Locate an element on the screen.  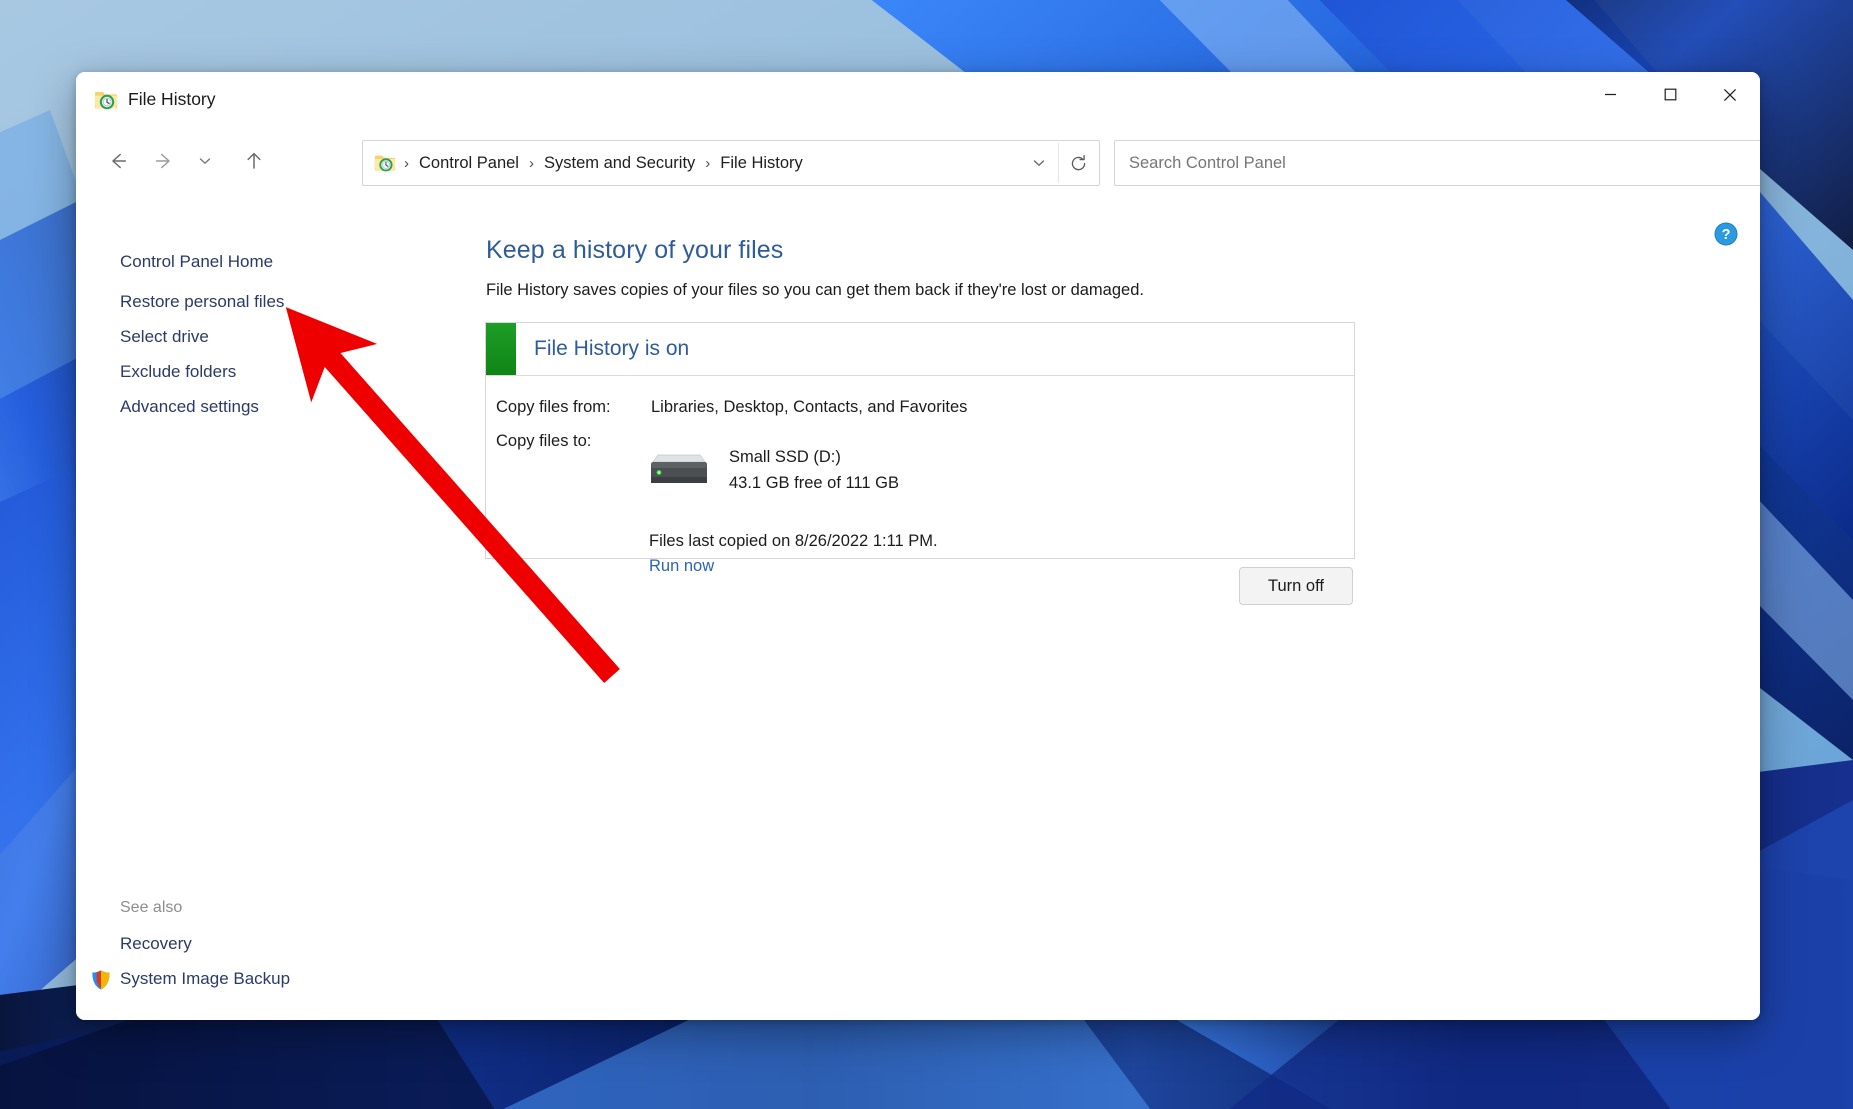
refresh-button is located at coordinates (1077, 163).